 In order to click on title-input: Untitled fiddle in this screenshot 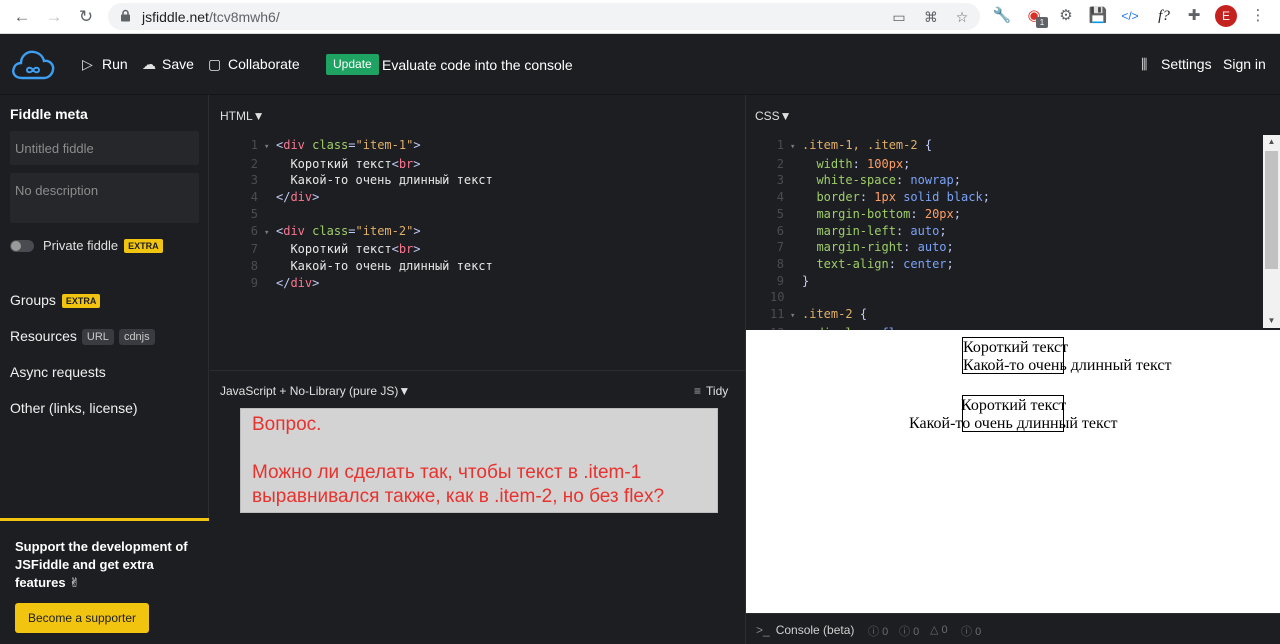, I will do `click(104, 148)`.